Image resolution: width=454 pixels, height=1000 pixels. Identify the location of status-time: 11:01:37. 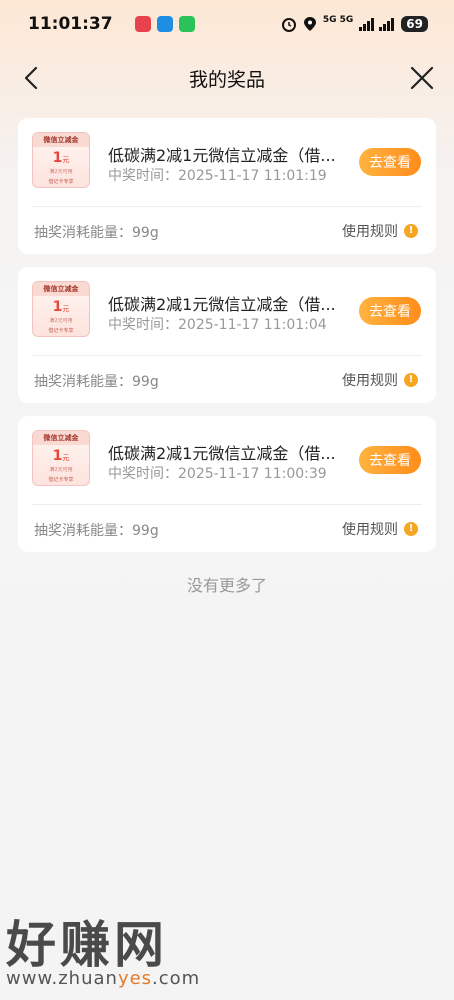
(70, 24).